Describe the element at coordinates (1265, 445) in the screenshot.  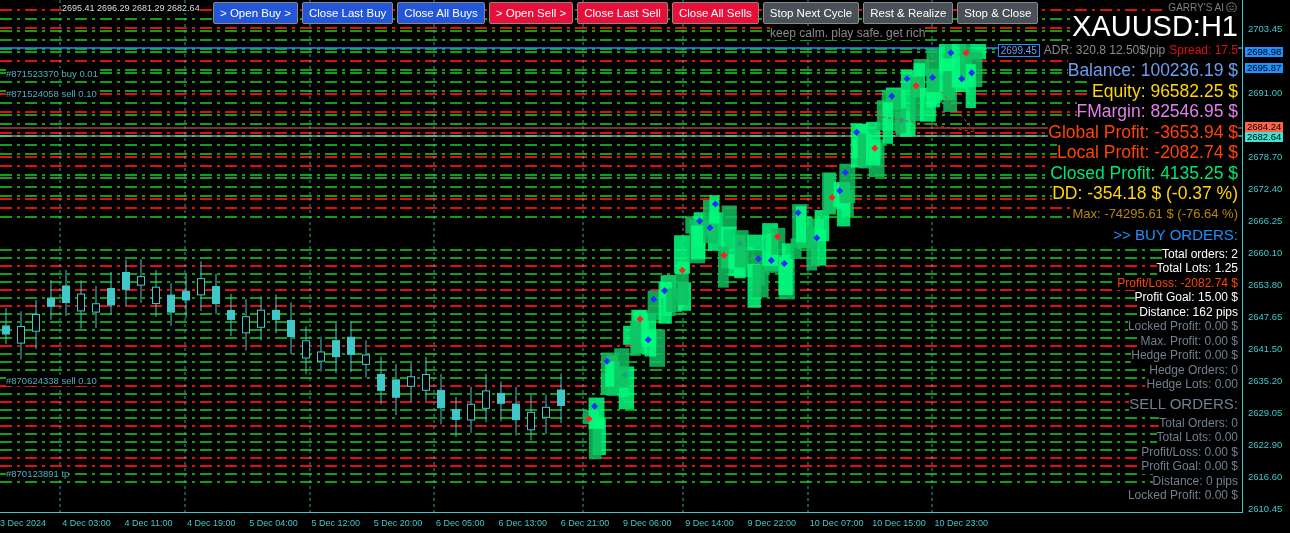
I see `price-tick: 2622.90` at that location.